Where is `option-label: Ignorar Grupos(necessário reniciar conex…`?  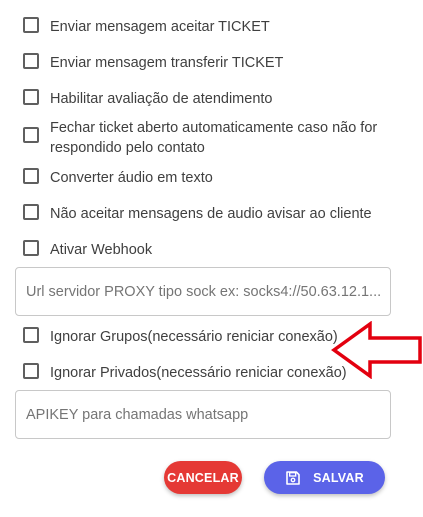 option-label: Ignorar Grupos(necessário reniciar conex… is located at coordinates (194, 337).